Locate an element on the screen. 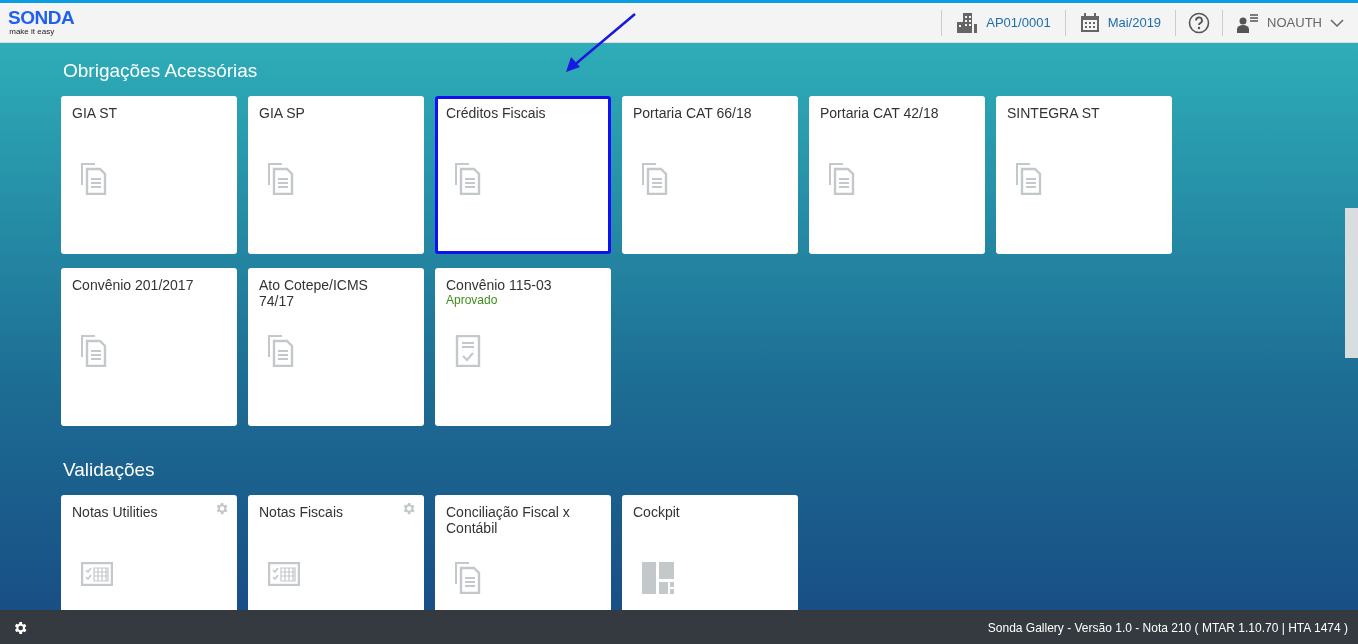  tile: Convênio 201/2017 is located at coordinates (149, 347).